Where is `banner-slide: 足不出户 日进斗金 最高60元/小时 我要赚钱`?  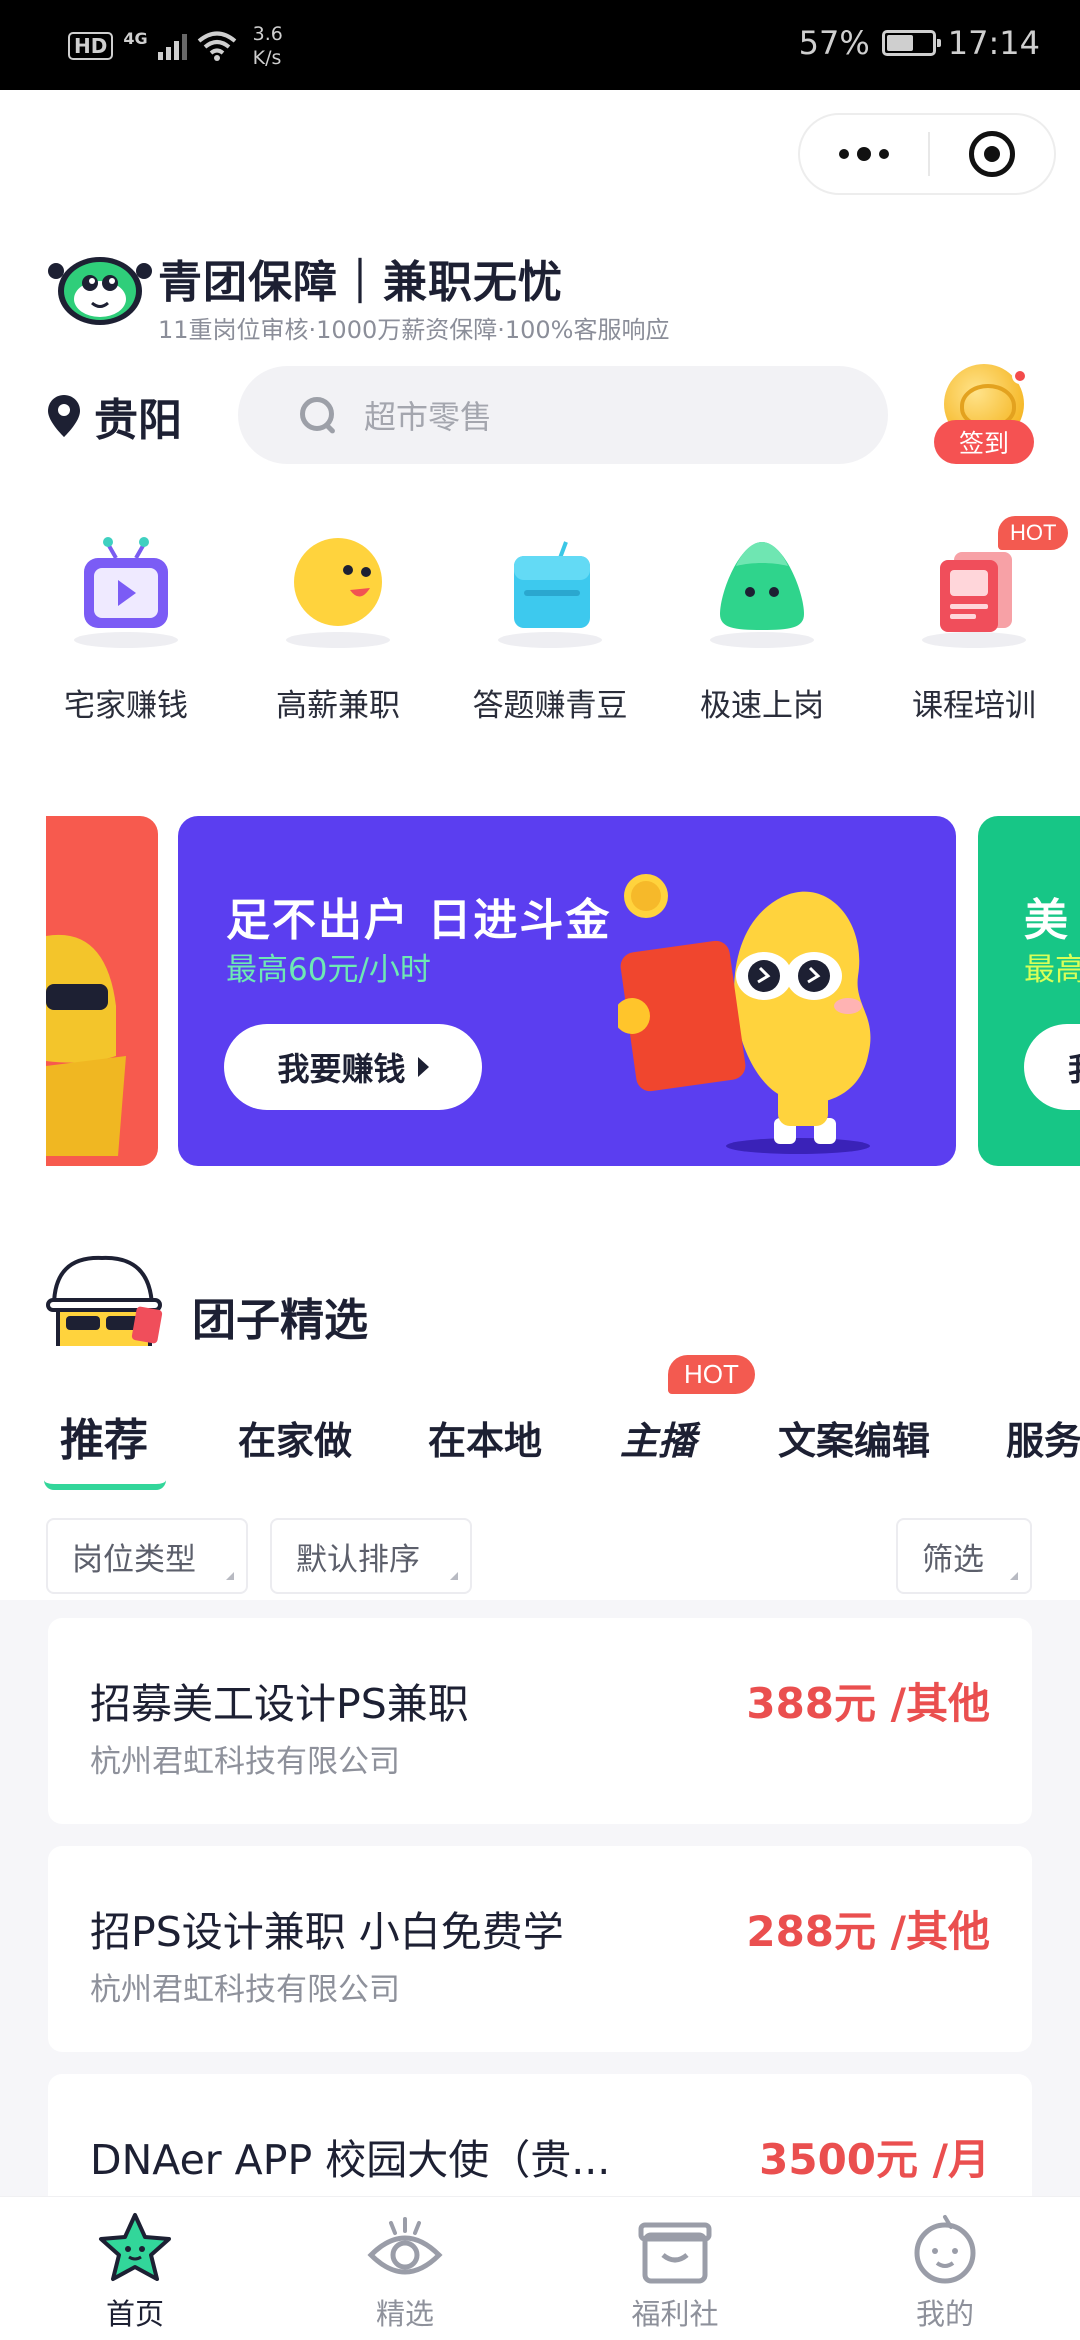 banner-slide: 足不出户 日进斗金 最高60元/小时 我要赚钱 is located at coordinates (567, 991).